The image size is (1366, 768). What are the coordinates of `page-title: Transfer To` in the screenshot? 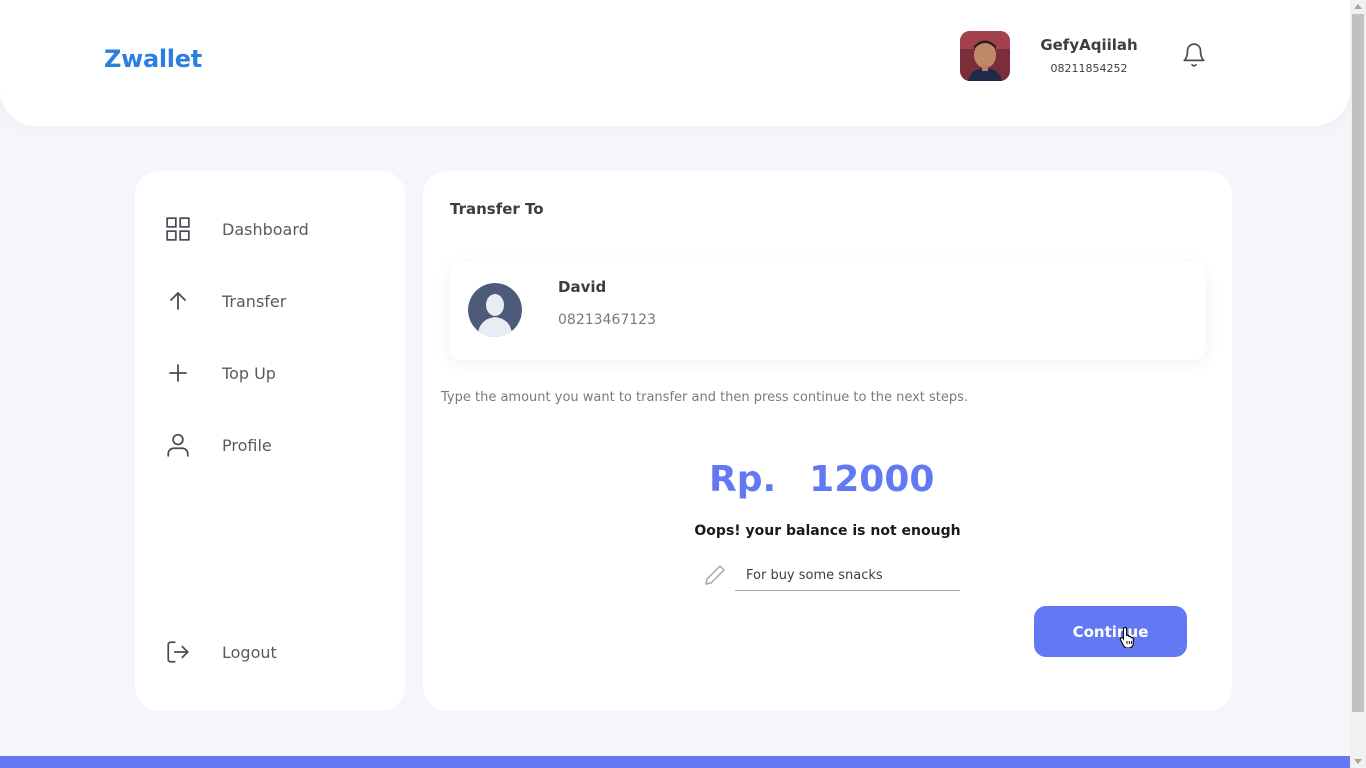 It's located at (497, 209).